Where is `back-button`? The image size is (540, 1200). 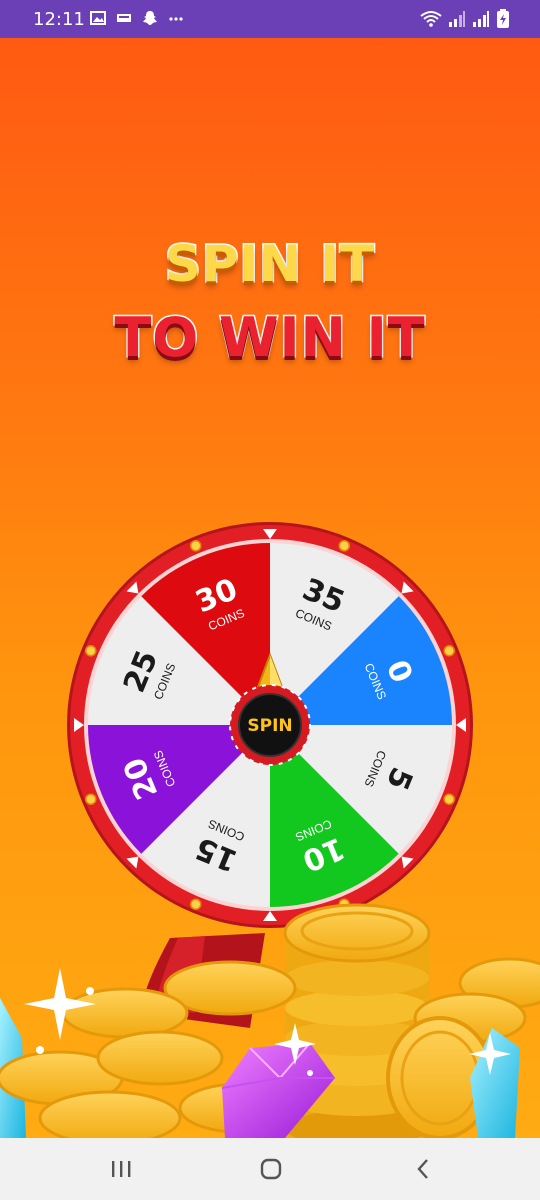 back-button is located at coordinates (423, 1169).